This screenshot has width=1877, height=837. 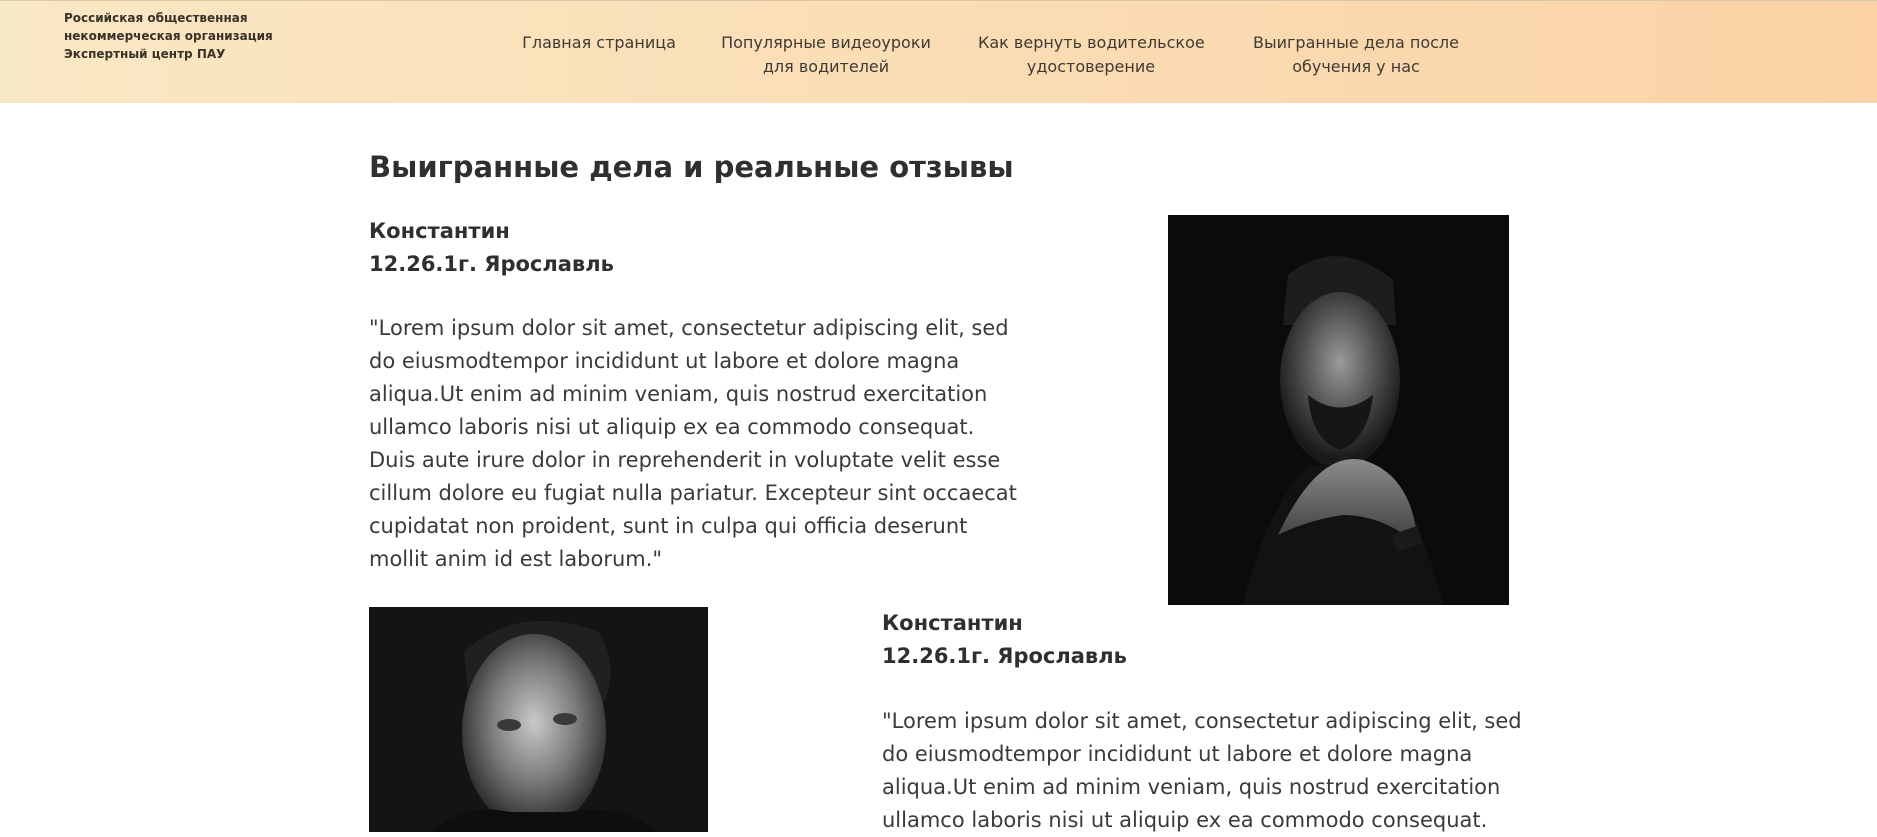 What do you see at coordinates (1091, 66) in the screenshot?
I see `nav-link-label: удостоверение` at bounding box center [1091, 66].